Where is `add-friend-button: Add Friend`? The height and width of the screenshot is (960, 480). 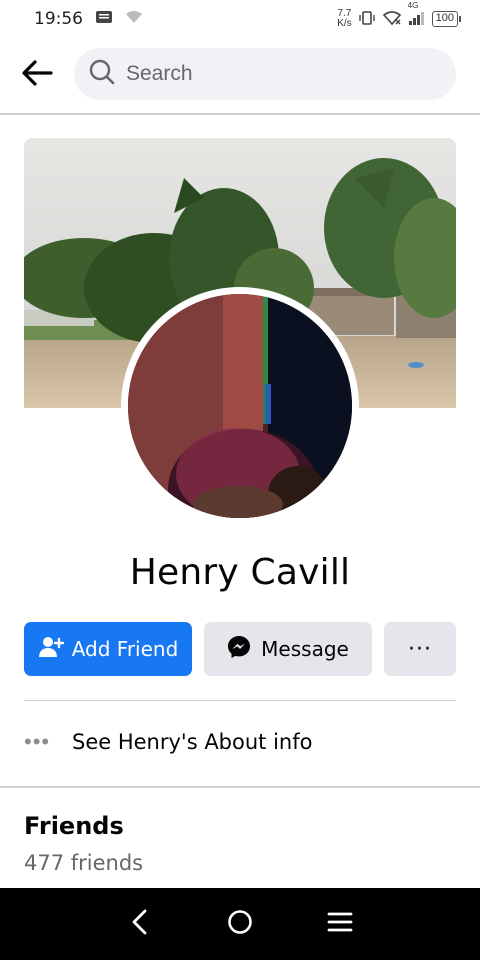 add-friend-button: Add Friend is located at coordinates (108, 649).